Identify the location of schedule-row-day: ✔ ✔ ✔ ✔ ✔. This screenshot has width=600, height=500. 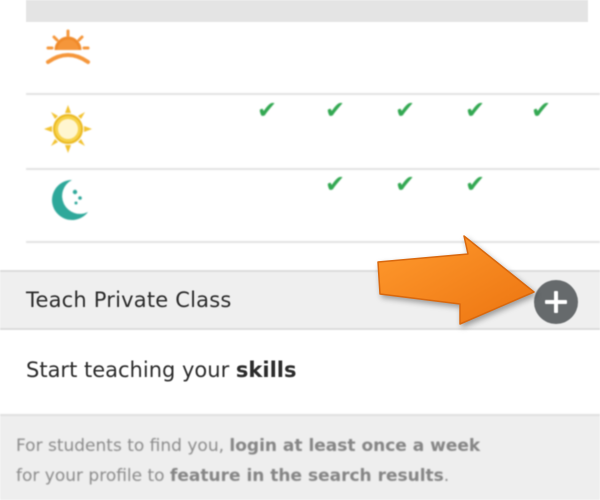
(313, 132).